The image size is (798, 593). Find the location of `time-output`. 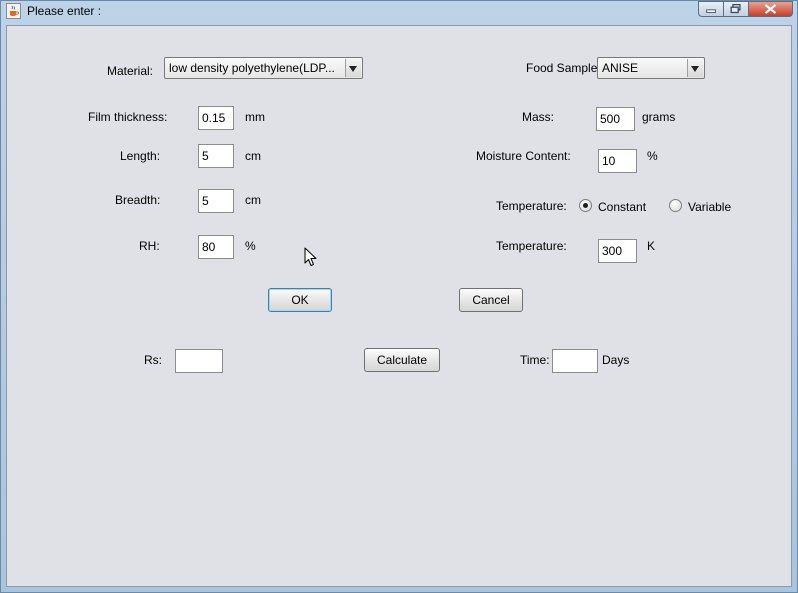

time-output is located at coordinates (575, 361).